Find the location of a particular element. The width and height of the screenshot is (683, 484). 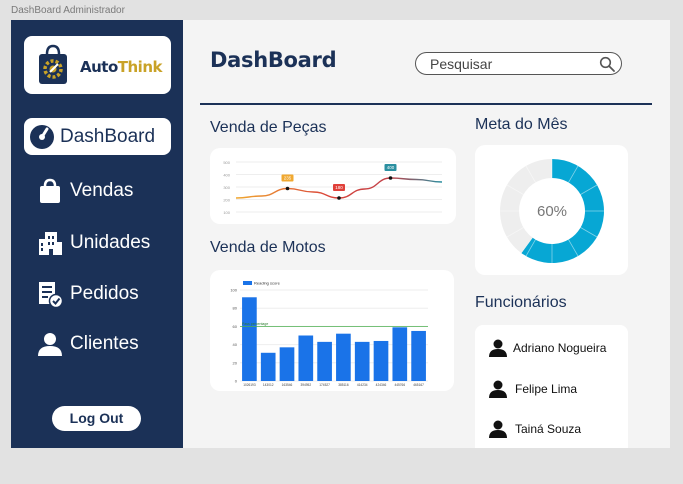

list-item: Adriano Nogueira is located at coordinates (547, 348).